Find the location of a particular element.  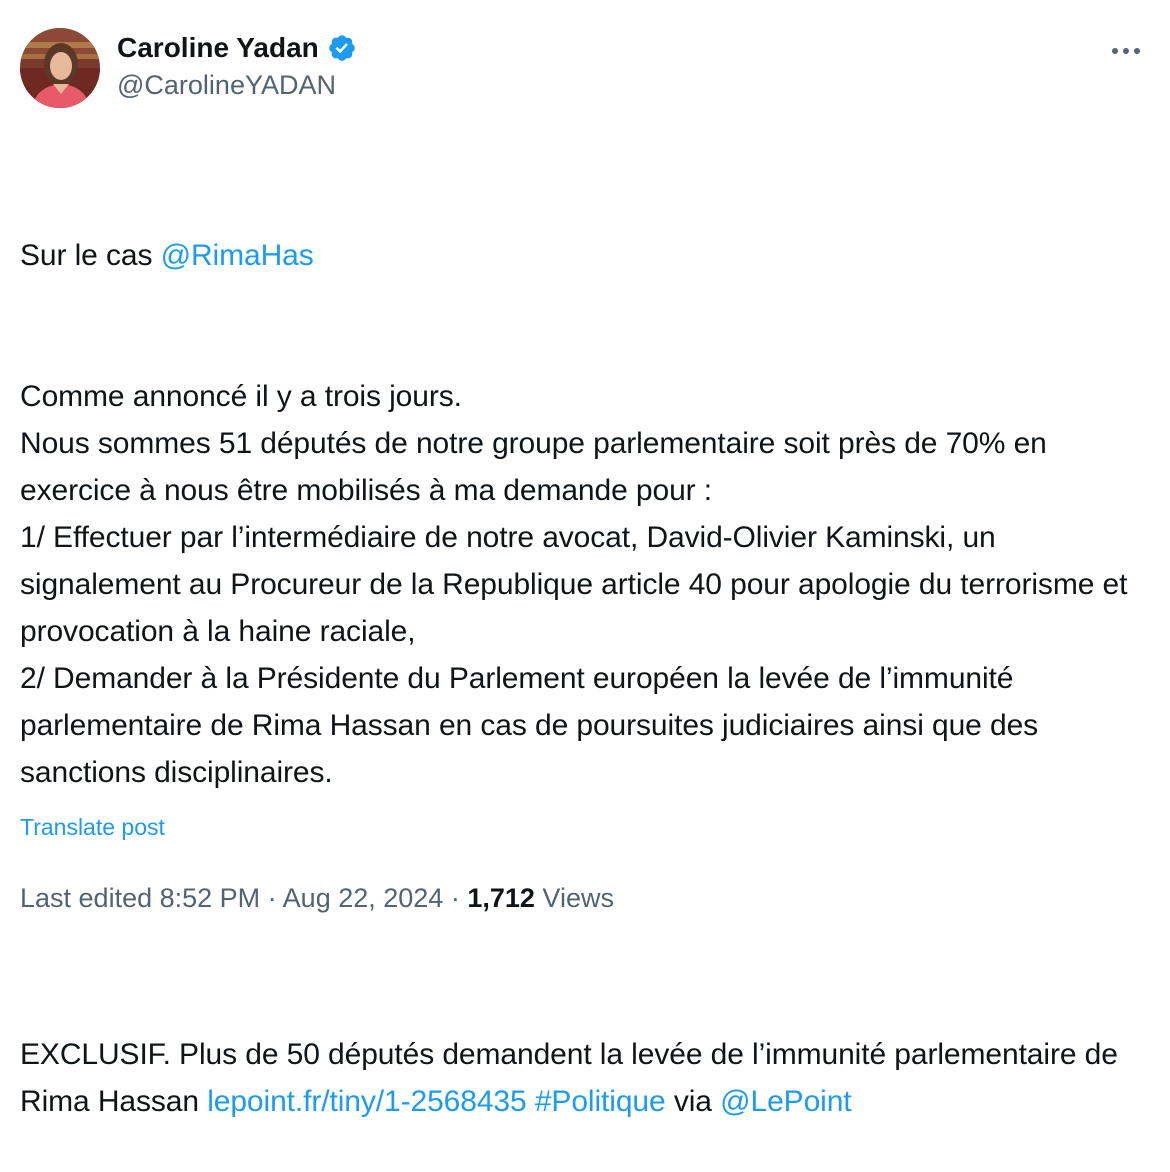

via-text: via is located at coordinates (693, 1101).